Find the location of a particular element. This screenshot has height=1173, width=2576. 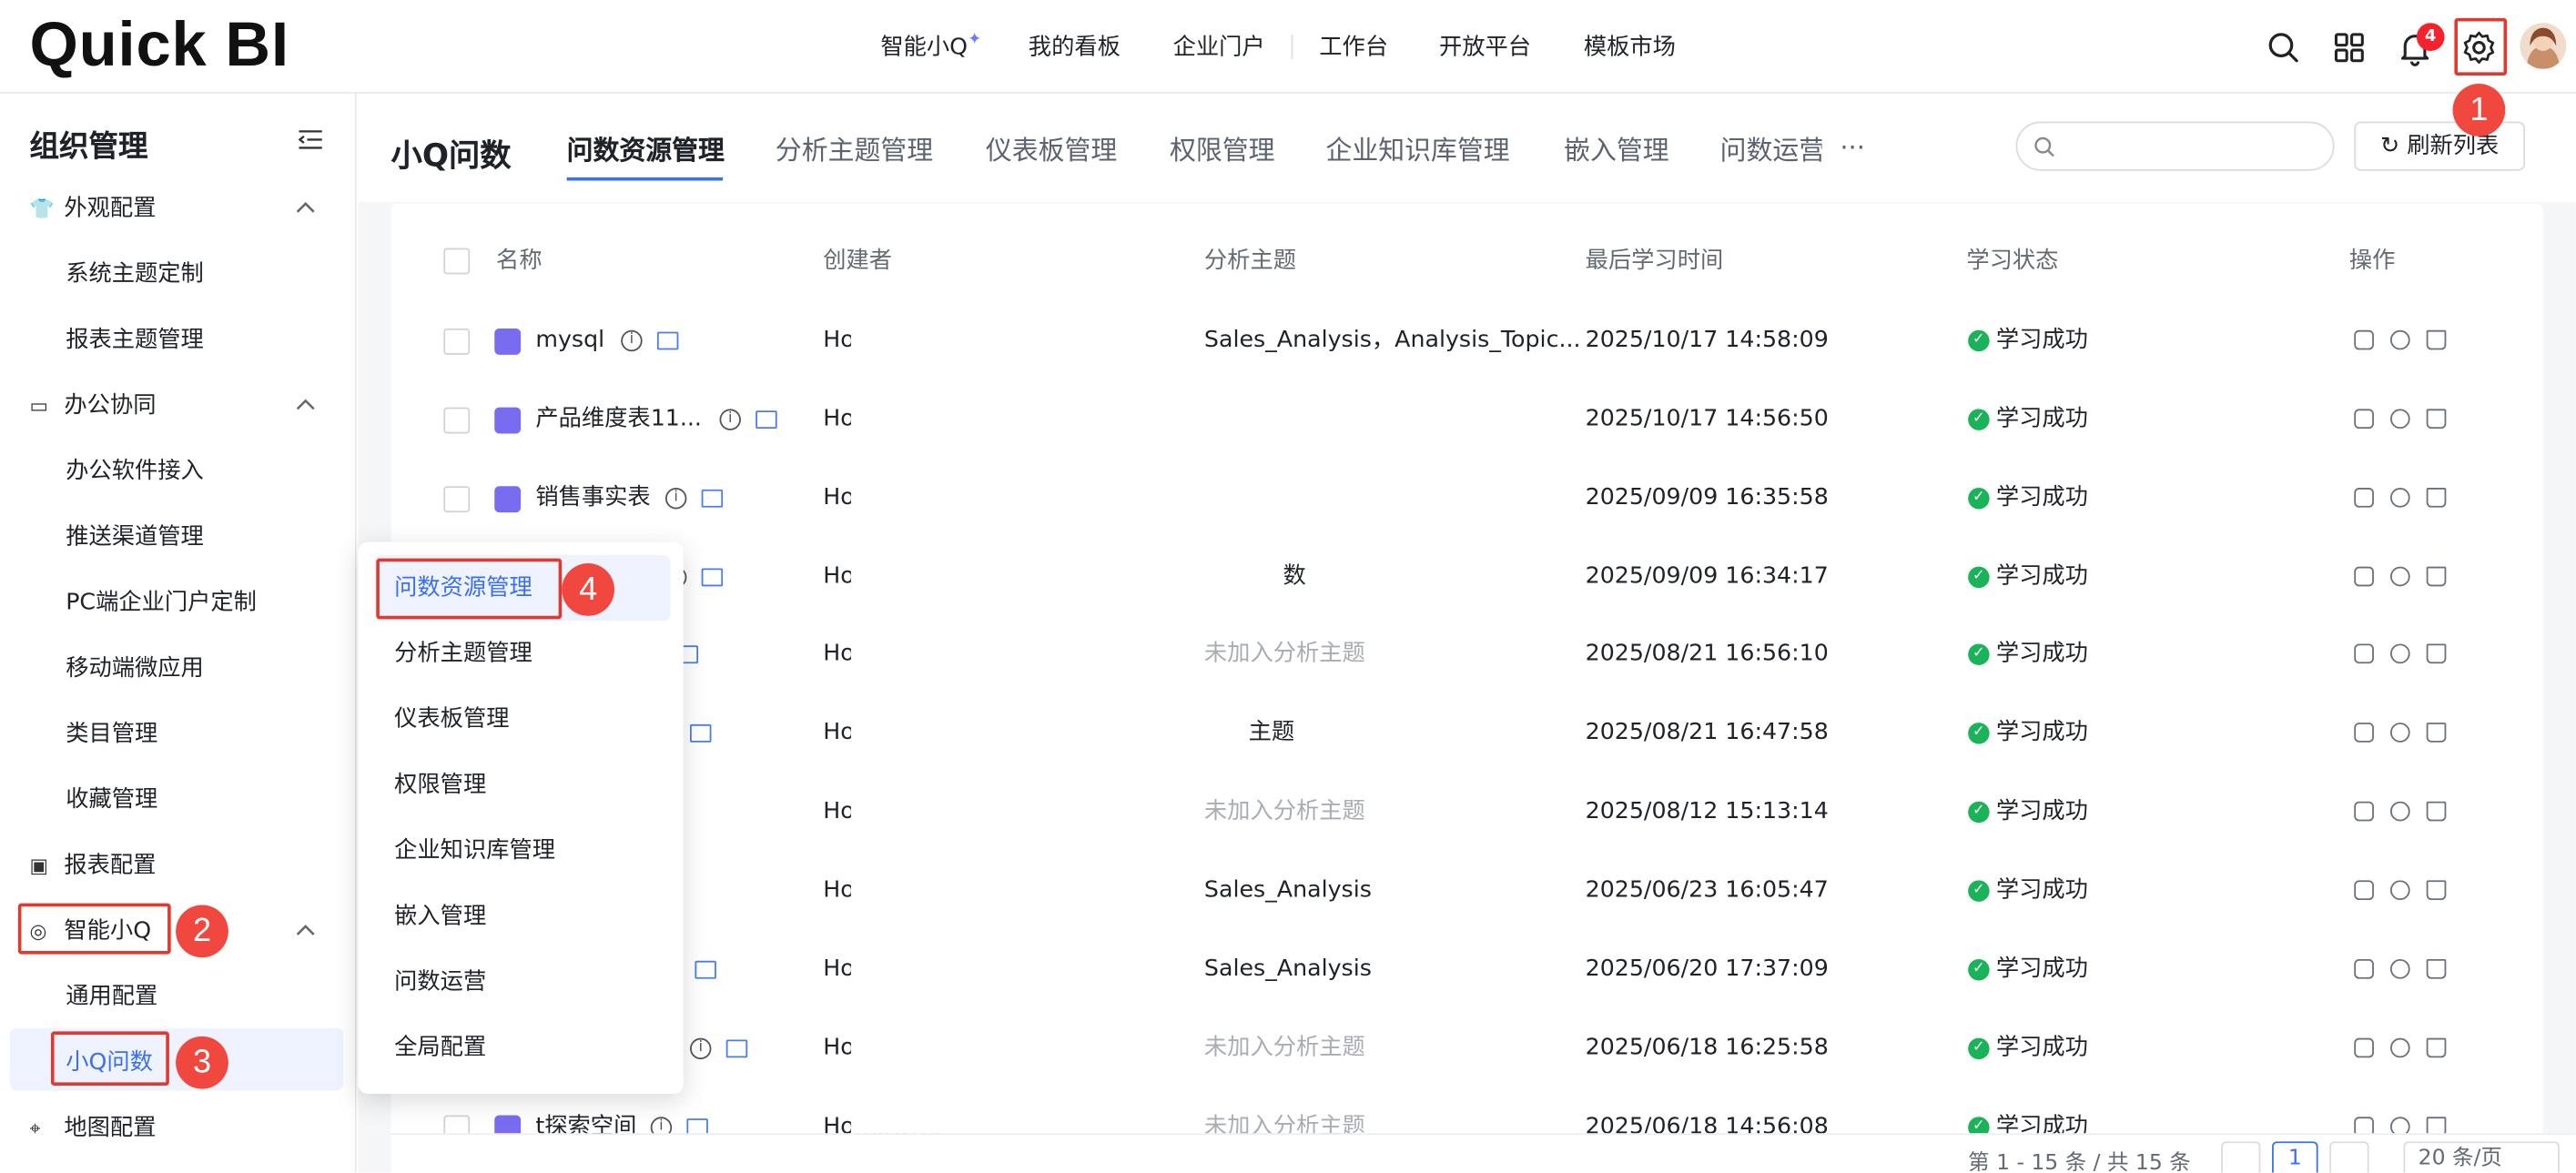

tab-dashboard-management: 仪表板管理 is located at coordinates (1051, 151).